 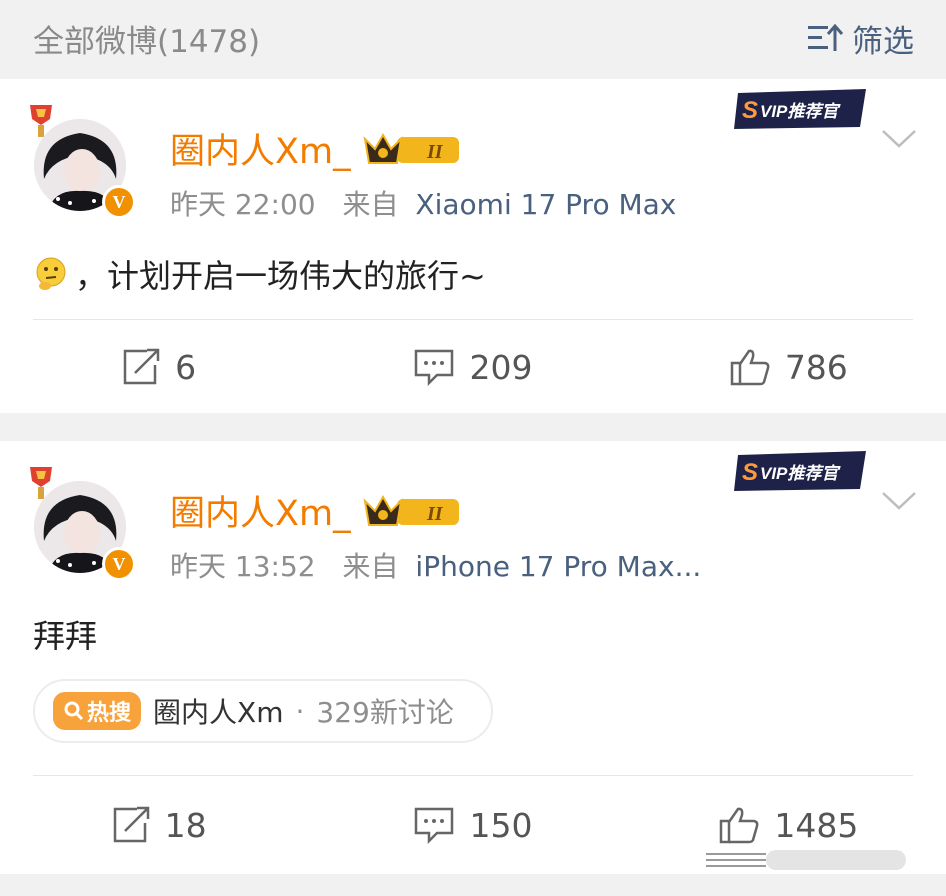 I want to click on action-bar: 18 150 1485, so click(x=473, y=825).